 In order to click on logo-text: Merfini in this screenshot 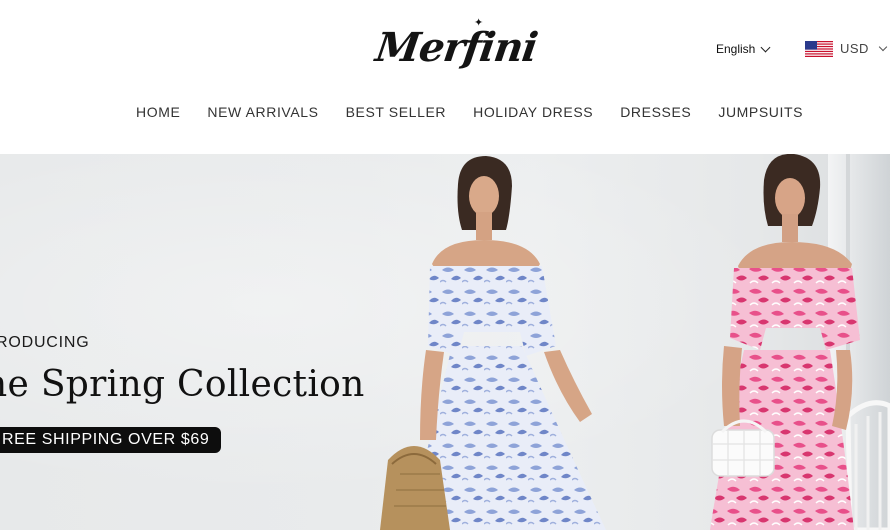, I will do `click(456, 47)`.